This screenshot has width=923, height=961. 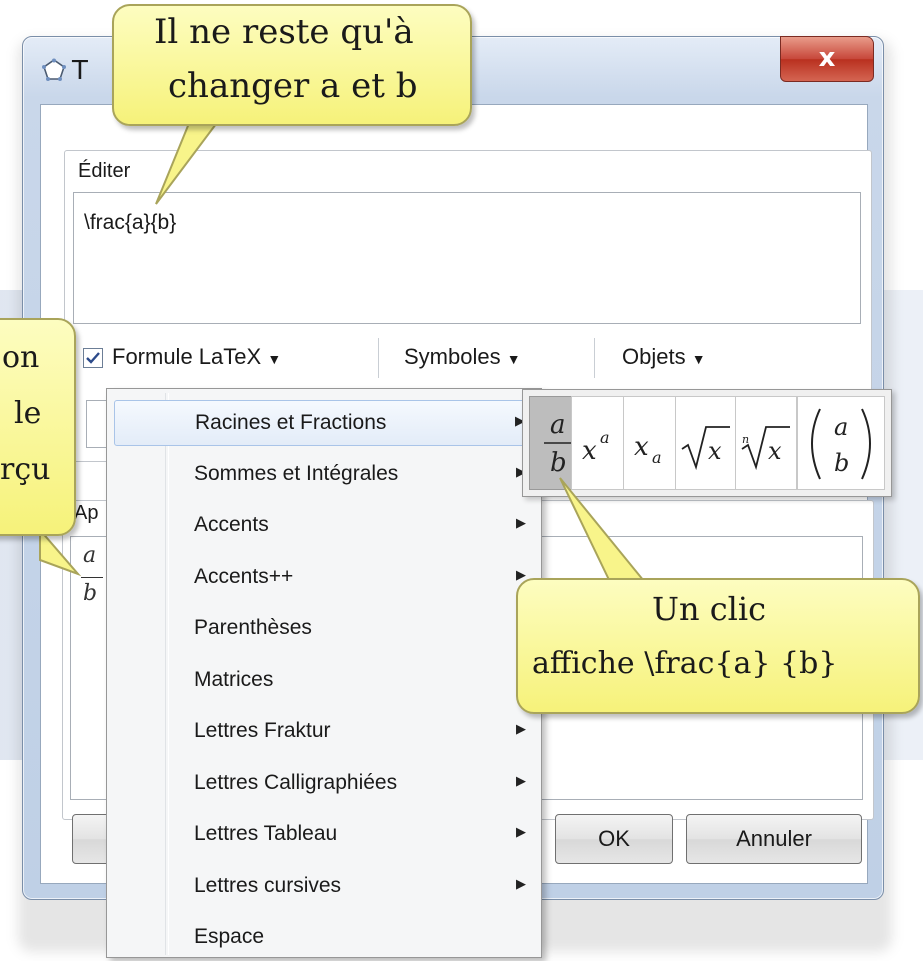 I want to click on callout-line: affiche \frac{a} {b}, so click(x=685, y=663).